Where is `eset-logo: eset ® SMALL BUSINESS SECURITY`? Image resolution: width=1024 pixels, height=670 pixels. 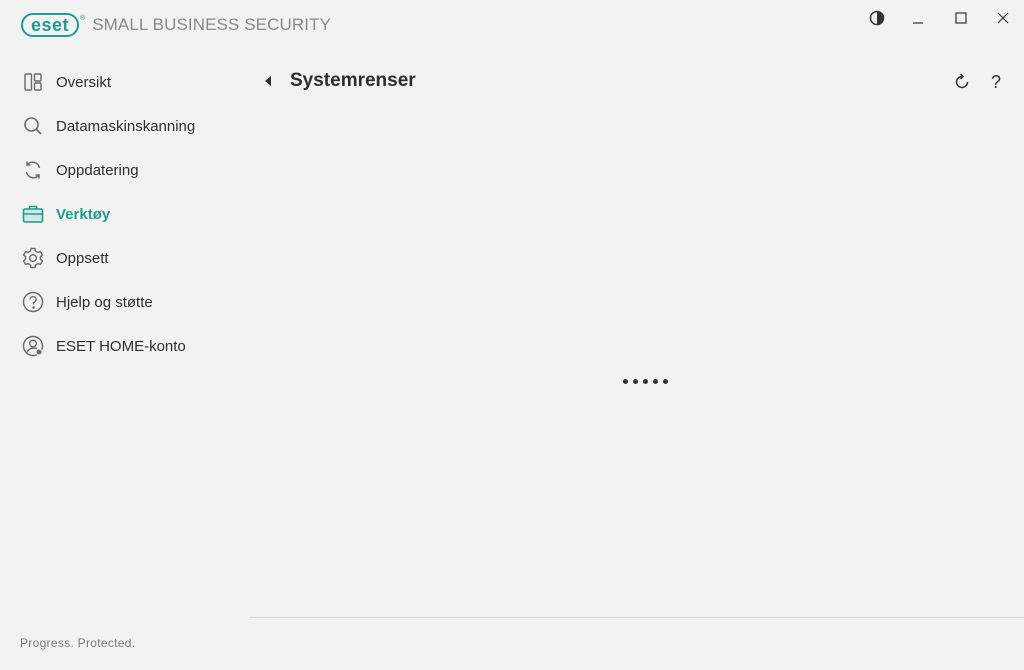 eset-logo: eset ® SMALL BUSINESS SECURITY is located at coordinates (176, 25).